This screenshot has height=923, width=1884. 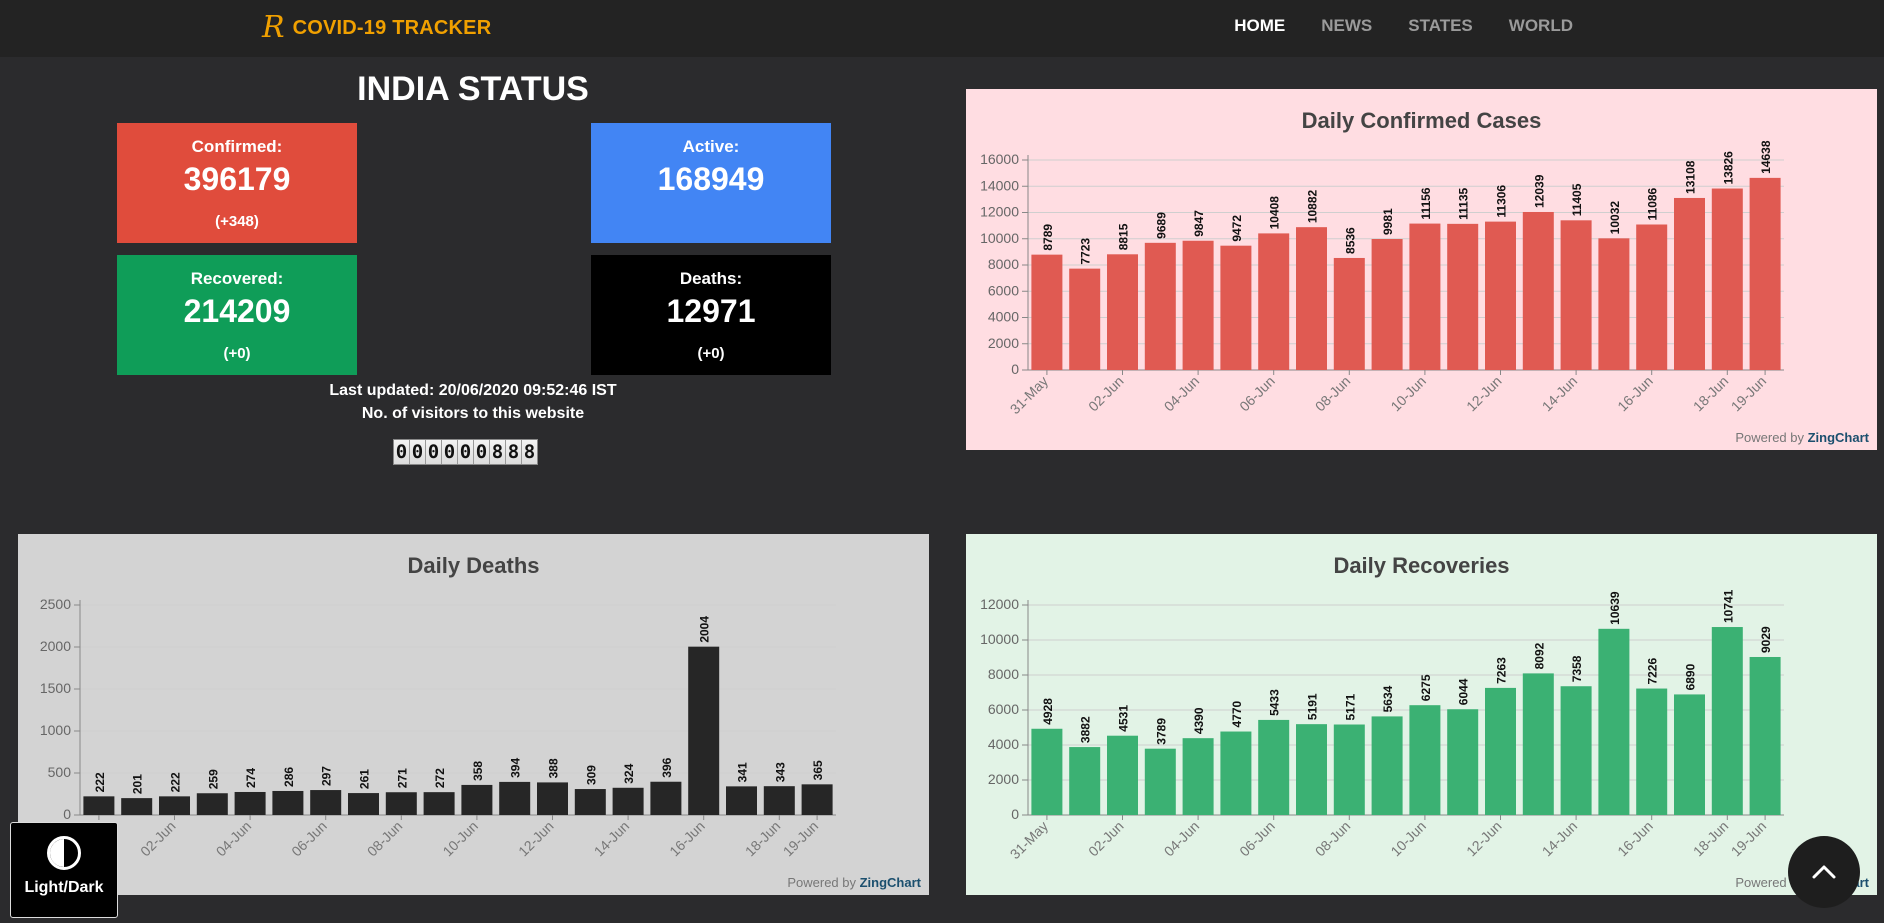 What do you see at coordinates (743, 772) in the screenshot?
I see `bar-value-label: 341` at bounding box center [743, 772].